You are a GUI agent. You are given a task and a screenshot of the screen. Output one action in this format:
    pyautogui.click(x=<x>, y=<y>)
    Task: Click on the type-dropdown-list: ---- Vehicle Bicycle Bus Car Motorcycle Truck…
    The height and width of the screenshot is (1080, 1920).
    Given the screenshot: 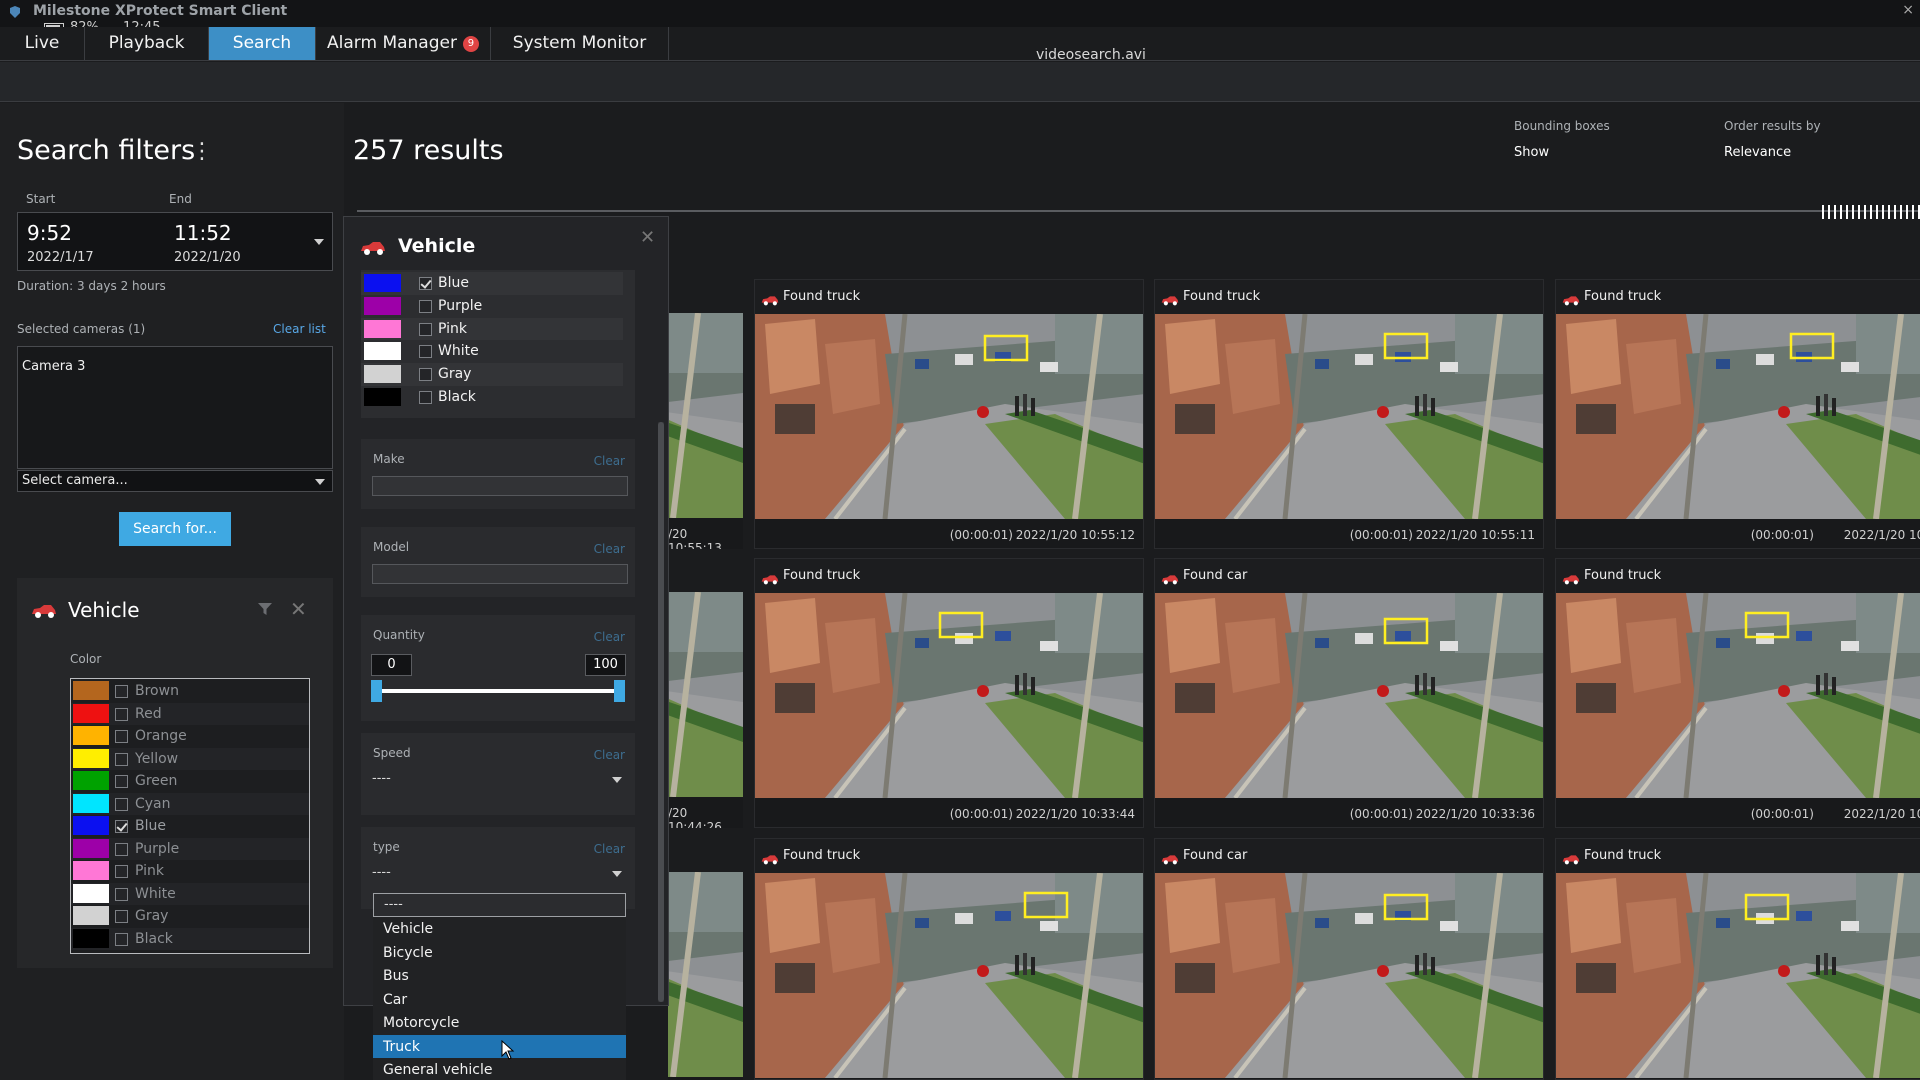 What is the action you would take?
    pyautogui.click(x=499, y=986)
    